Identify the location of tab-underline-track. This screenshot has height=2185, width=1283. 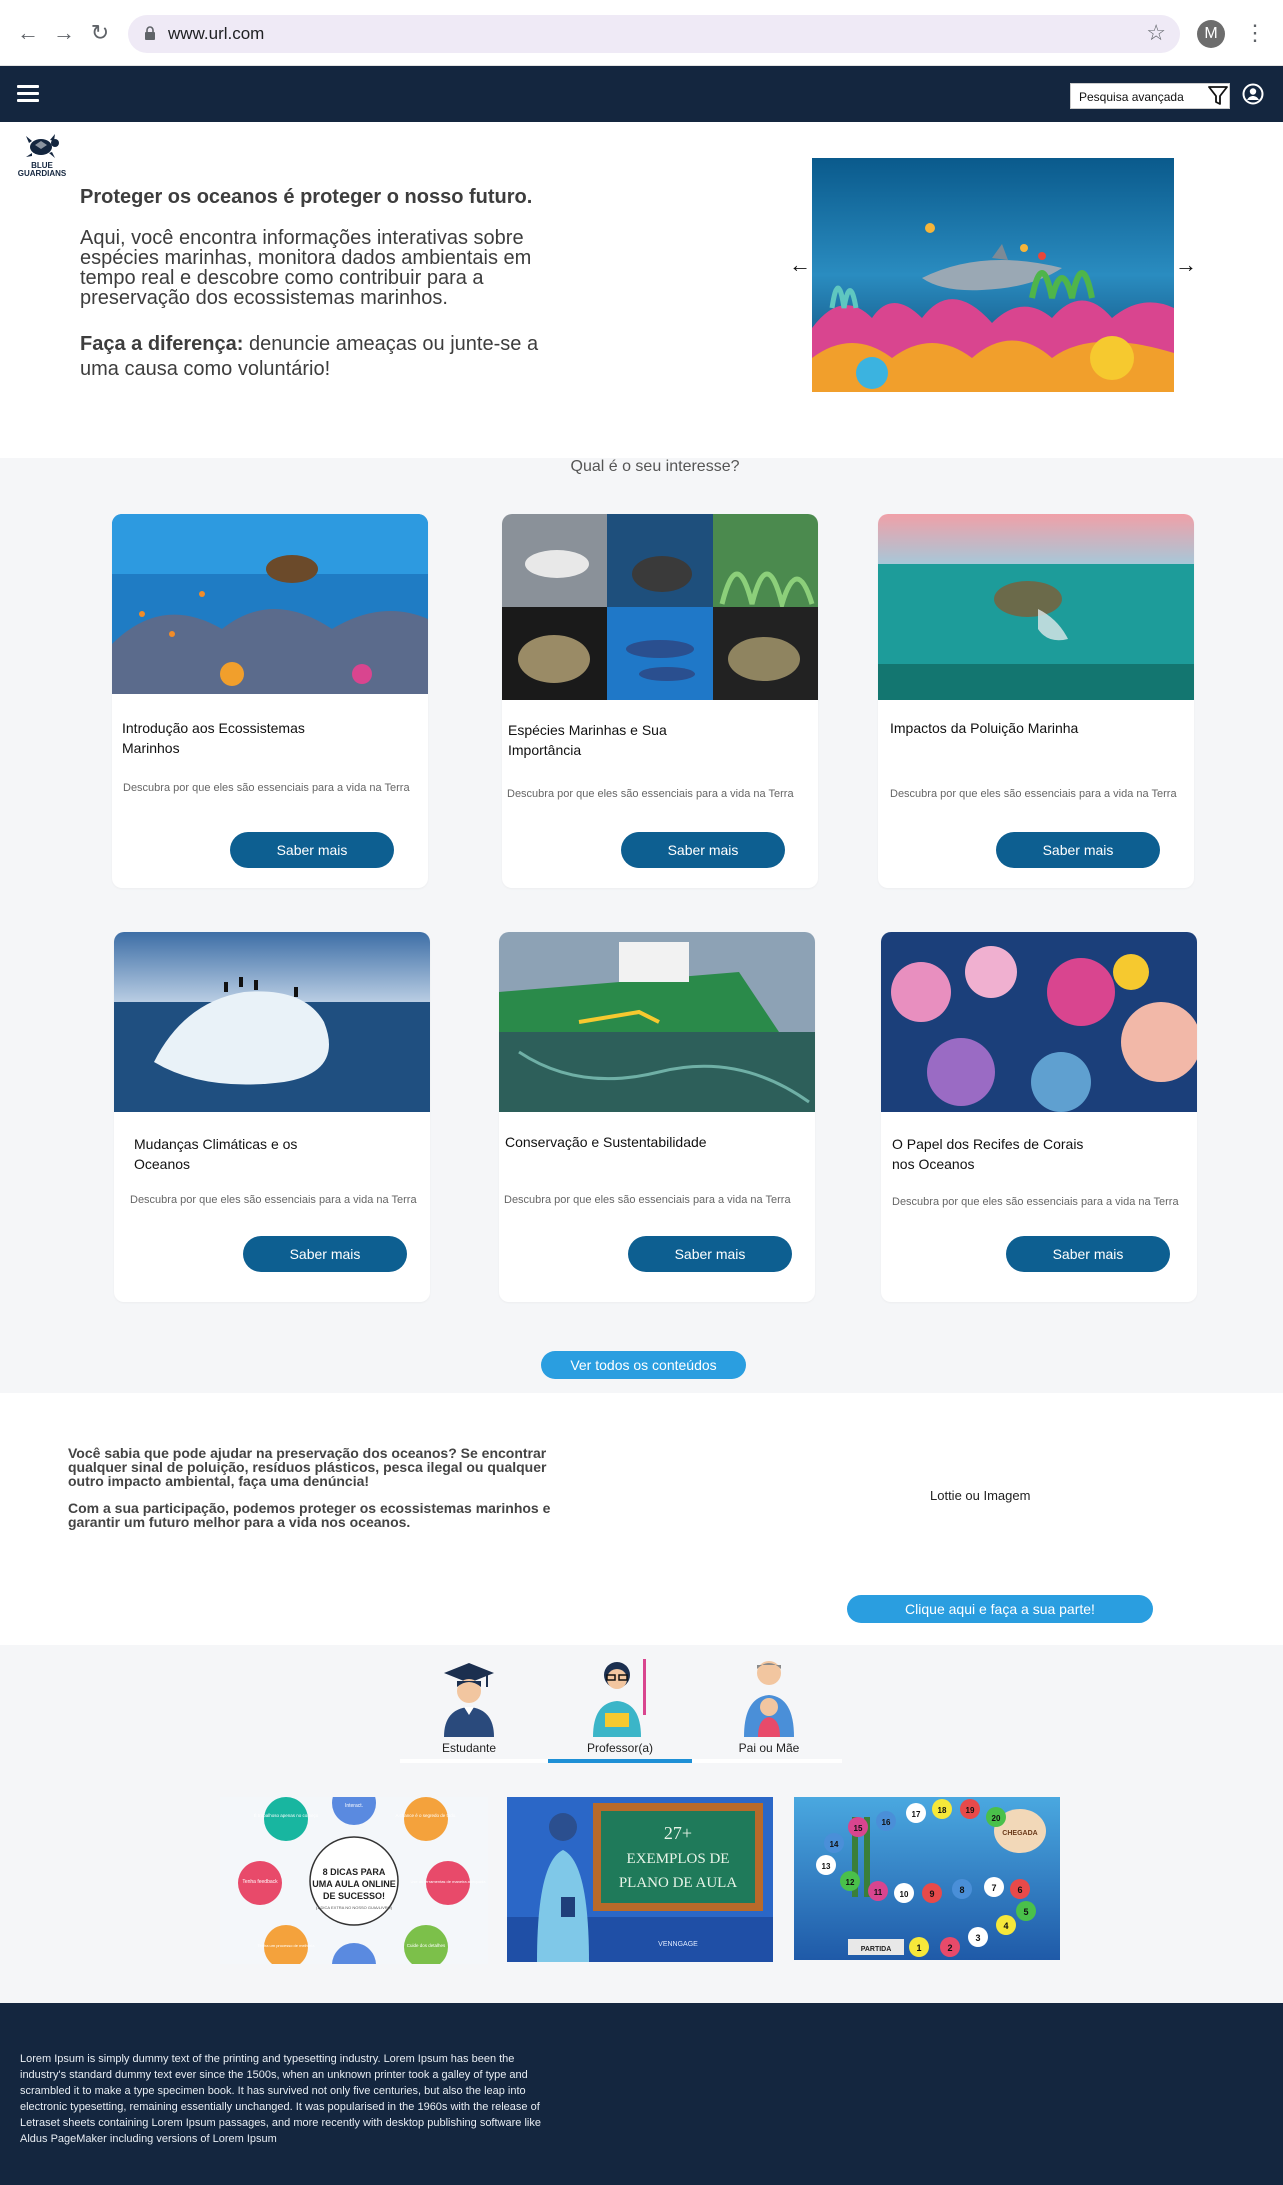
(767, 1761).